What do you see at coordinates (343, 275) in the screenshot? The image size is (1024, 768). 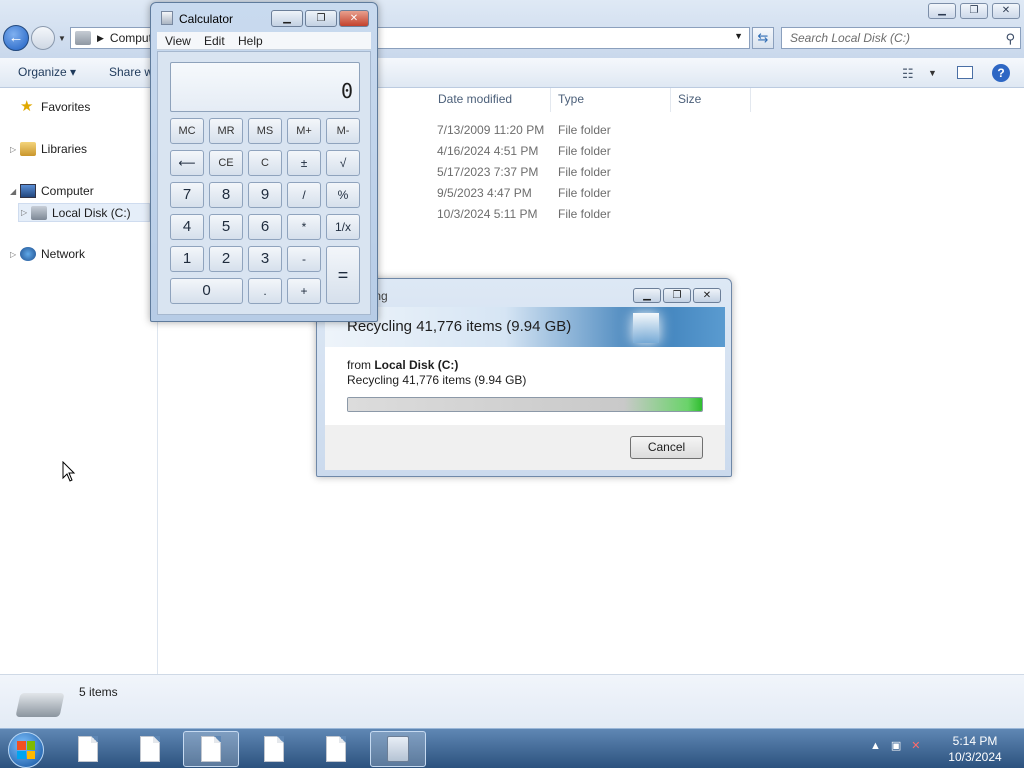 I see `key-equals: =` at bounding box center [343, 275].